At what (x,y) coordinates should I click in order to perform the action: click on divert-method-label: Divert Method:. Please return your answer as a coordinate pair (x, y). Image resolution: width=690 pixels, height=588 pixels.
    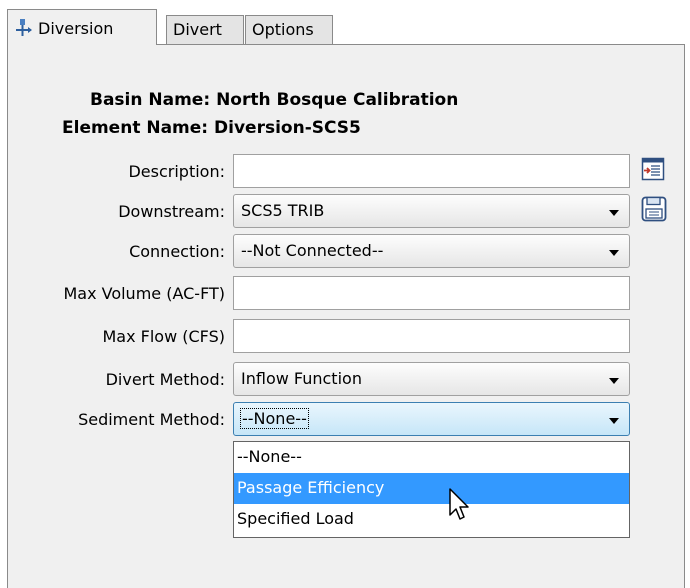
    Looking at the image, I should click on (165, 379).